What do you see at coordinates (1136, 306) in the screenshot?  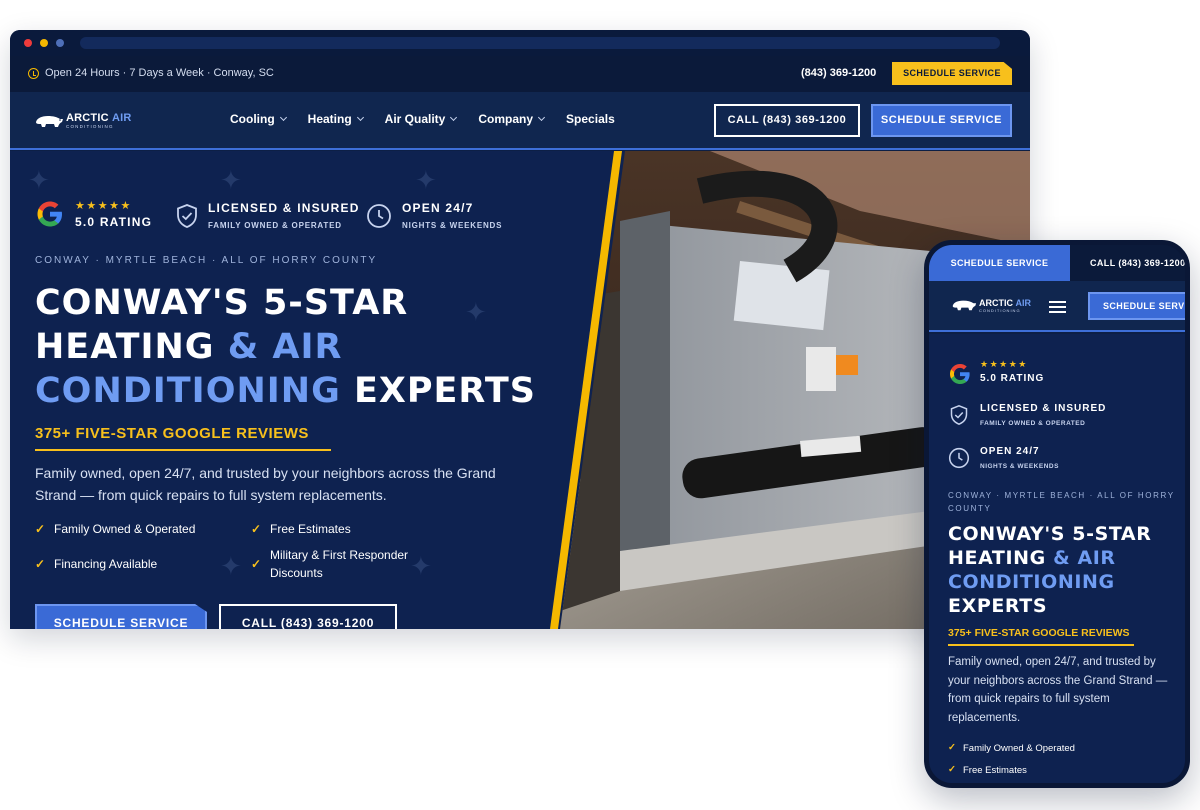 I see `mobile-nav-schedule-button: SCHEDULE SERVICE` at bounding box center [1136, 306].